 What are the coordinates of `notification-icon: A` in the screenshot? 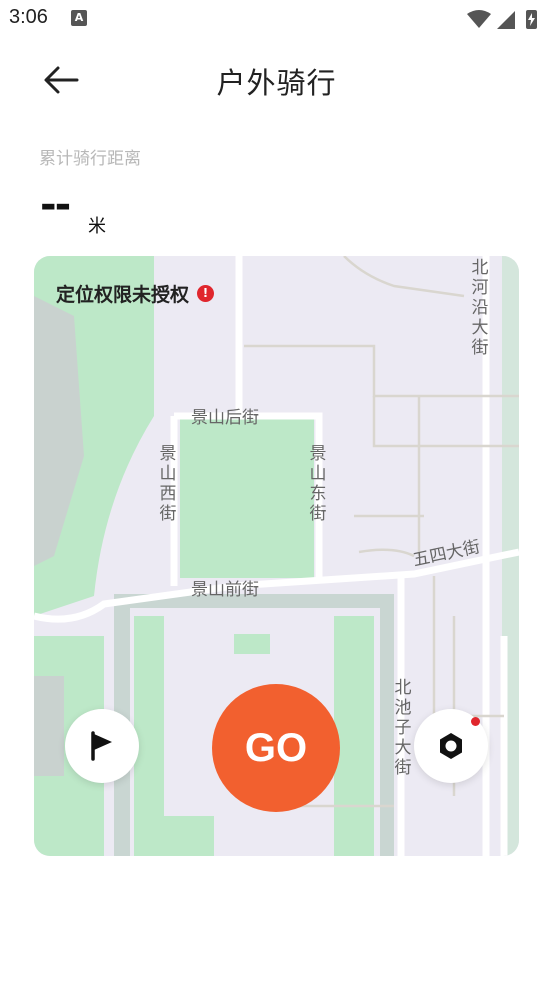 It's located at (79, 18).